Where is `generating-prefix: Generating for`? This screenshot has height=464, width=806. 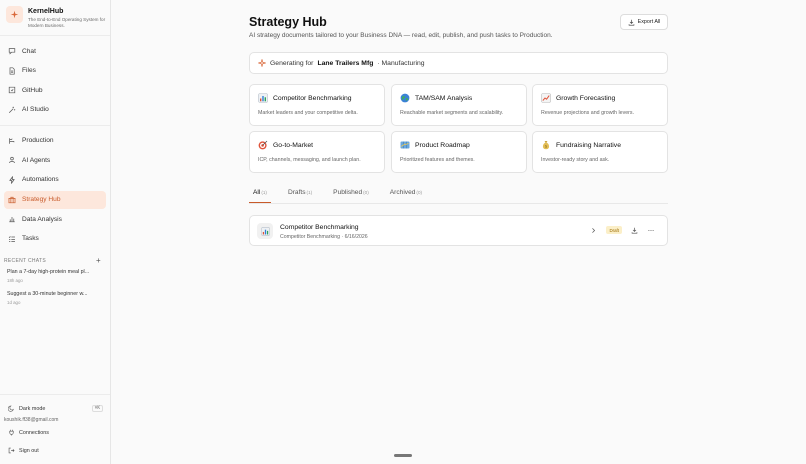
generating-prefix: Generating for is located at coordinates (292, 63).